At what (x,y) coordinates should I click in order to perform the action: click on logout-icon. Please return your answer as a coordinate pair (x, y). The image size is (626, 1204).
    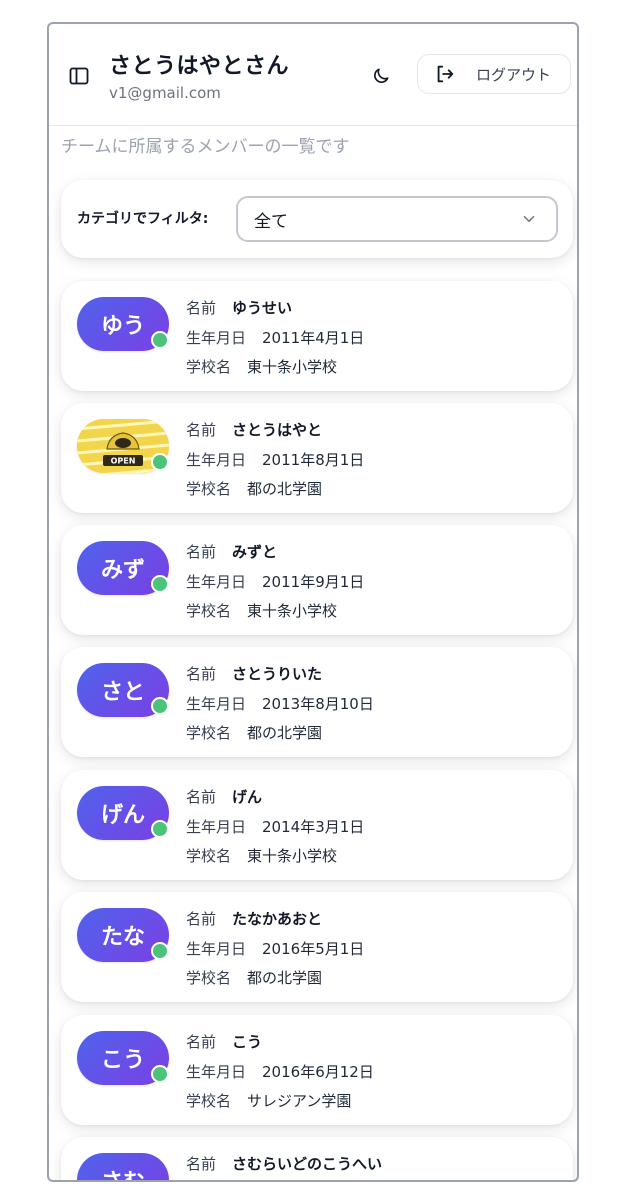
    Looking at the image, I should click on (445, 74).